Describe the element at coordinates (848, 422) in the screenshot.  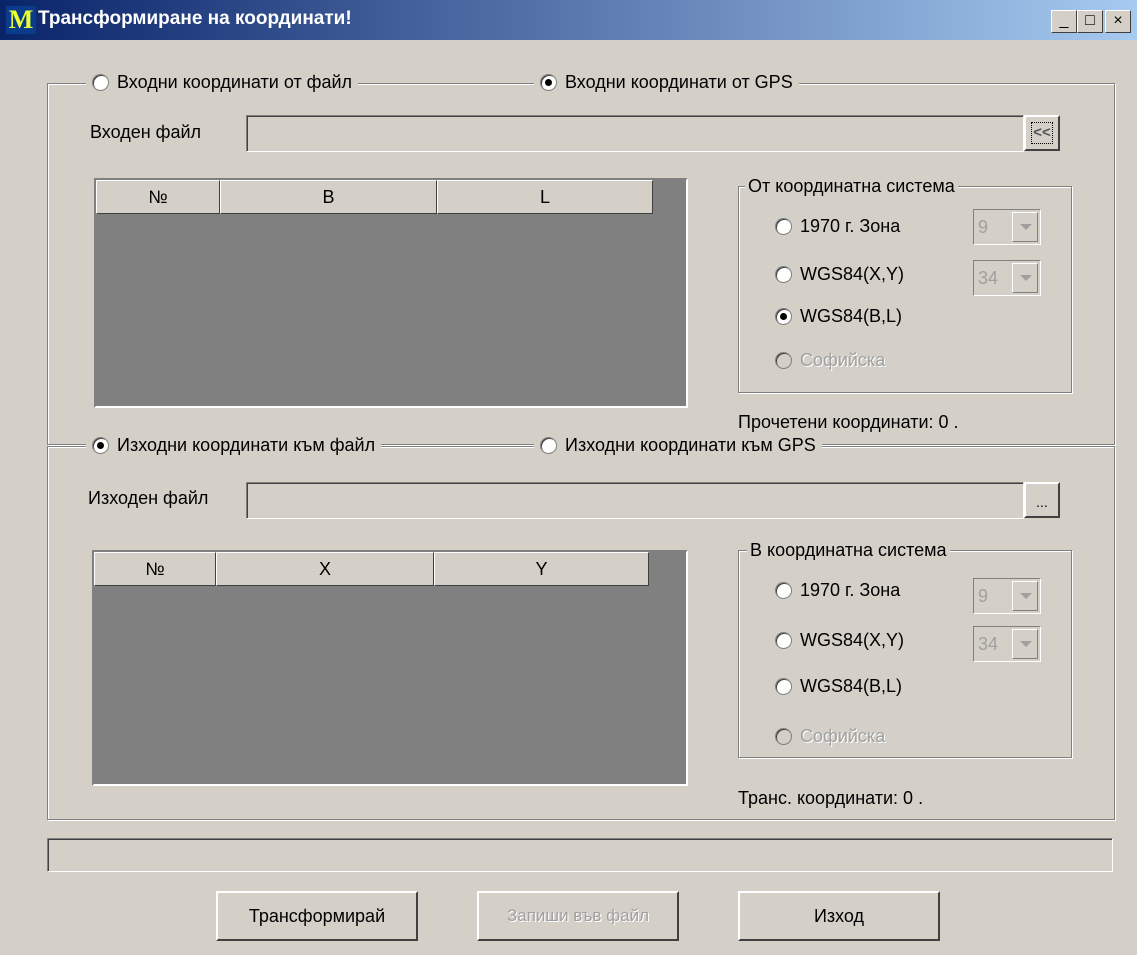
I see `read-count-text: Прочетени координати: 0 .` at that location.